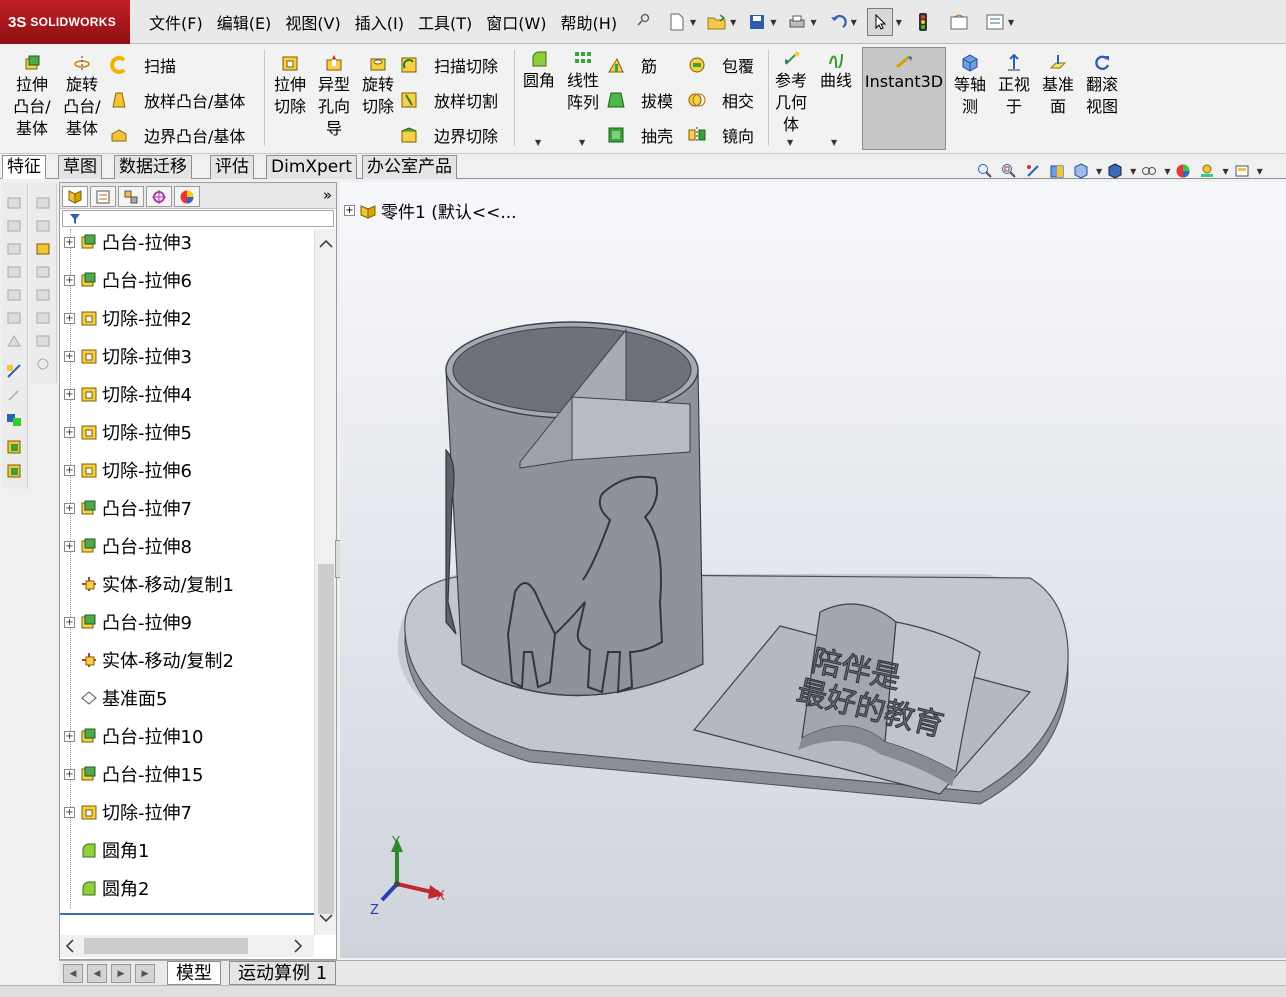 This screenshot has width=1286, height=997. I want to click on hole-wizard-button: 异型孔向导, so click(334, 97).